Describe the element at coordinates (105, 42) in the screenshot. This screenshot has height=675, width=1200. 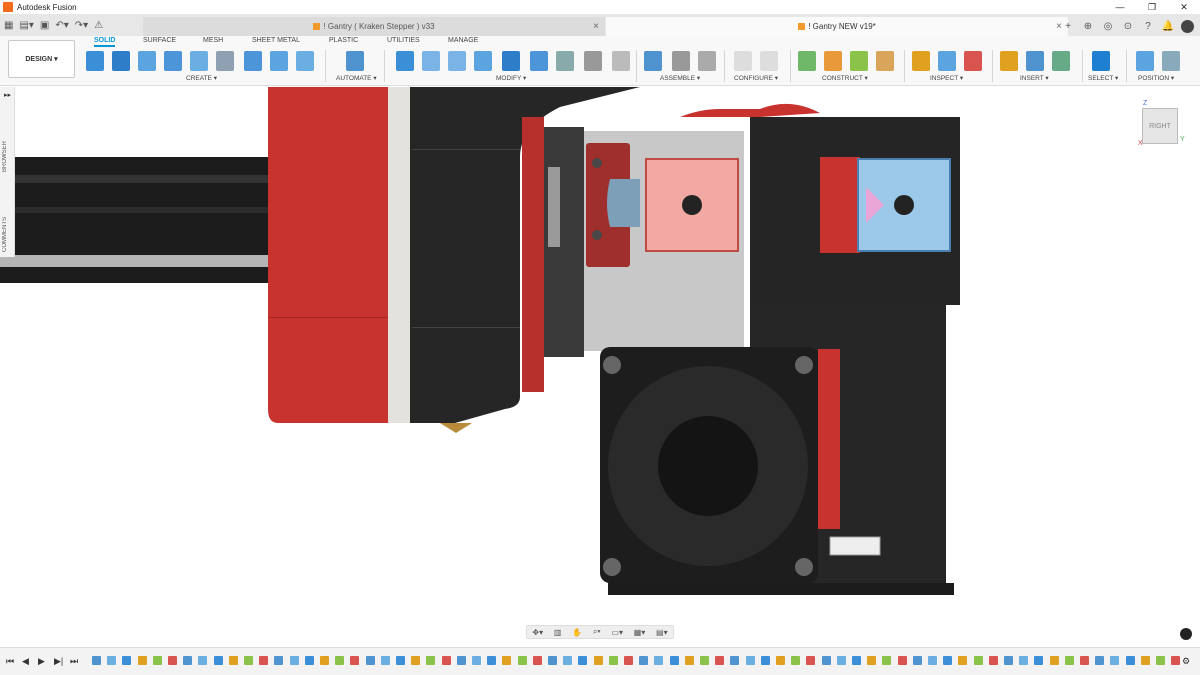
I see `tab-solid: SOLID` at that location.